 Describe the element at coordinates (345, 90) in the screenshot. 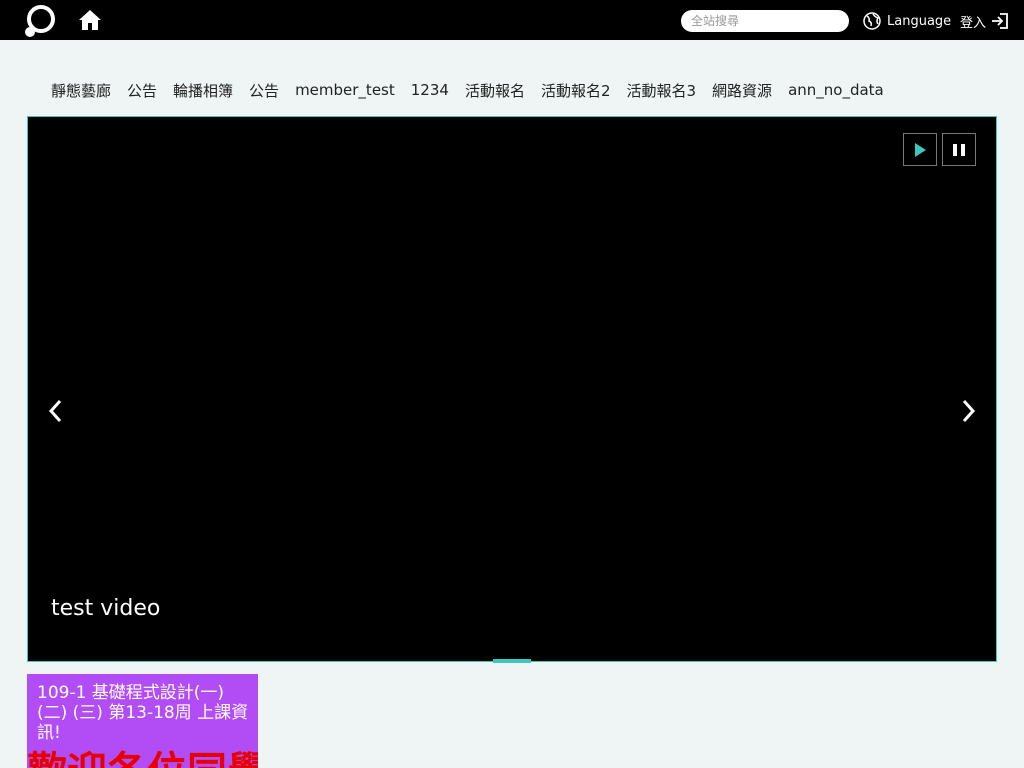

I see `nav-item-member-test: member_test` at that location.